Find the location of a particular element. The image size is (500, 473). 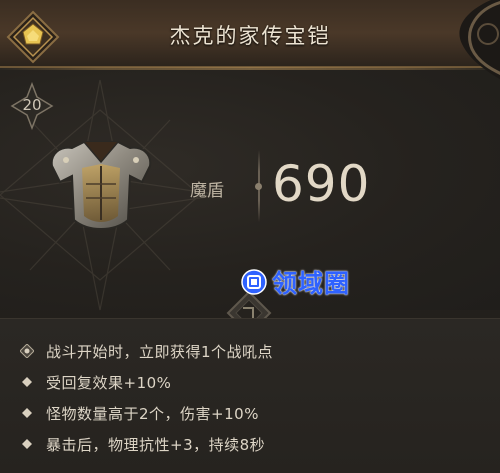

chest-armor-icon is located at coordinates (101, 185).